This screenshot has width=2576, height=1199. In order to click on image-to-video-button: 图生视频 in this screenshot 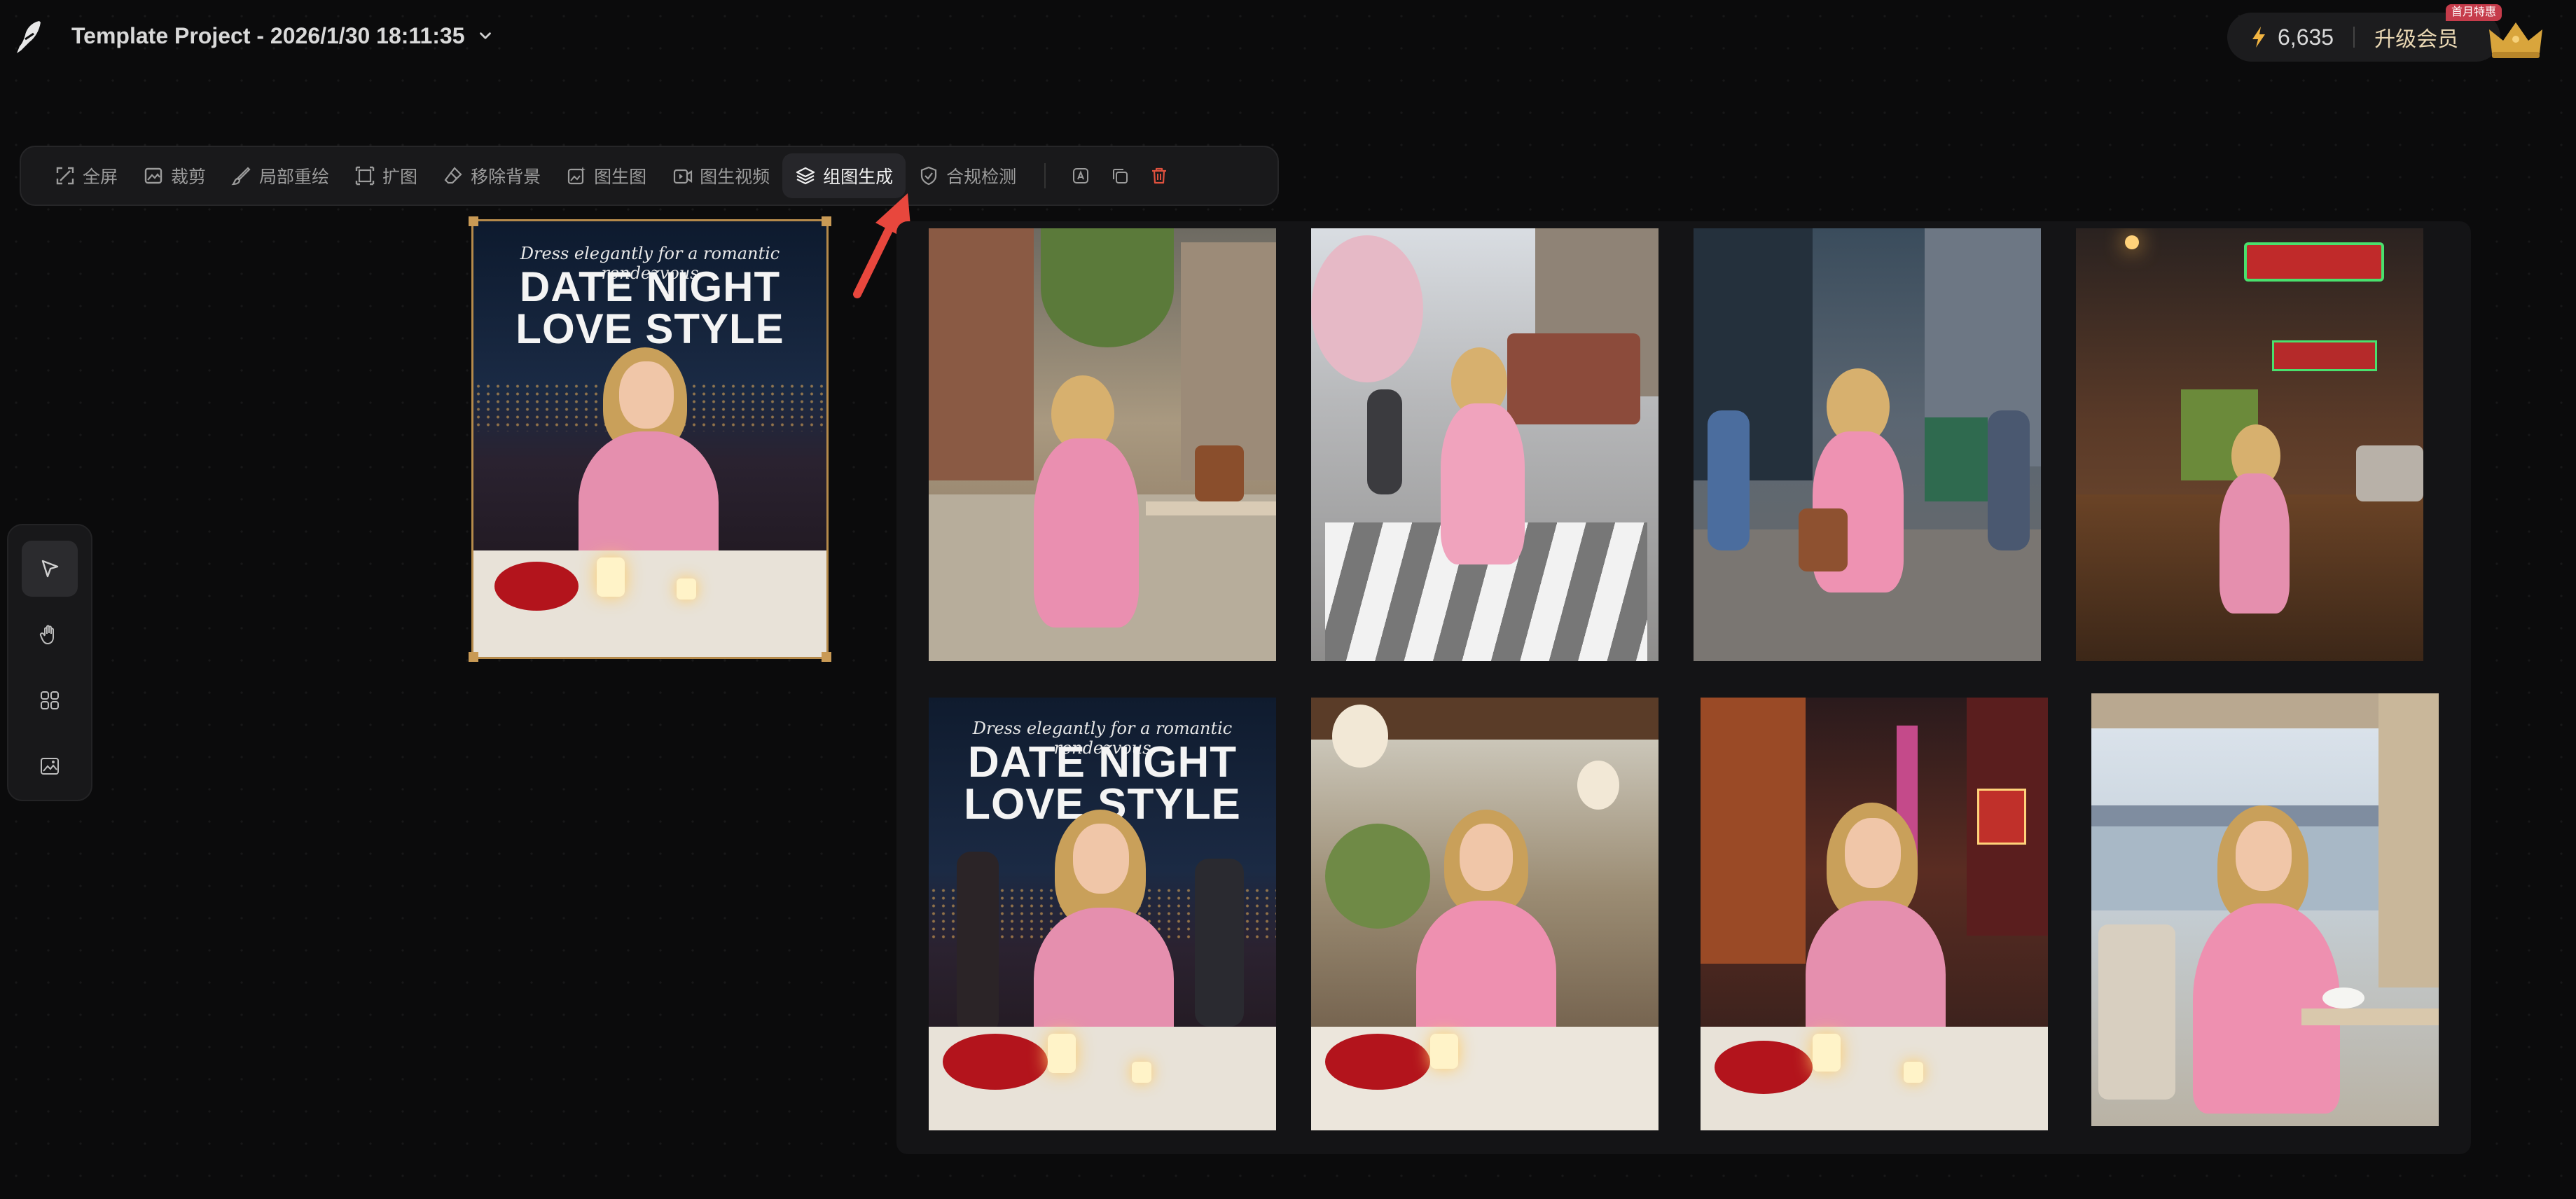, I will do `click(720, 175)`.